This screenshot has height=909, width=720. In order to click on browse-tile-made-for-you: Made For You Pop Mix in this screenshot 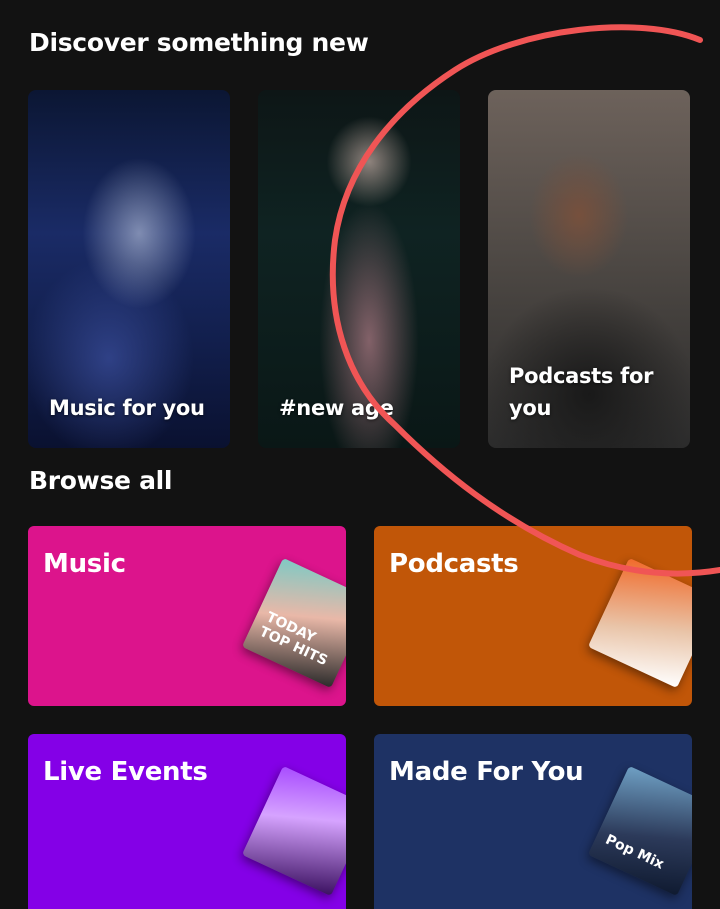, I will do `click(533, 821)`.